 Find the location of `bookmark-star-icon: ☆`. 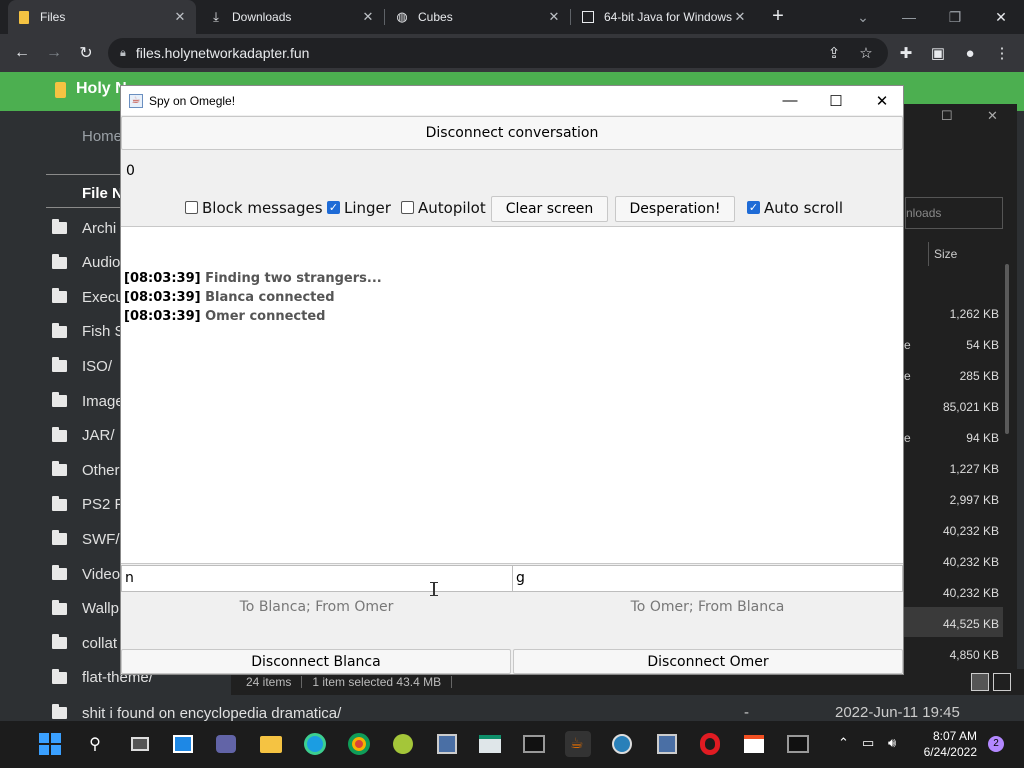

bookmark-star-icon: ☆ is located at coordinates (866, 53).